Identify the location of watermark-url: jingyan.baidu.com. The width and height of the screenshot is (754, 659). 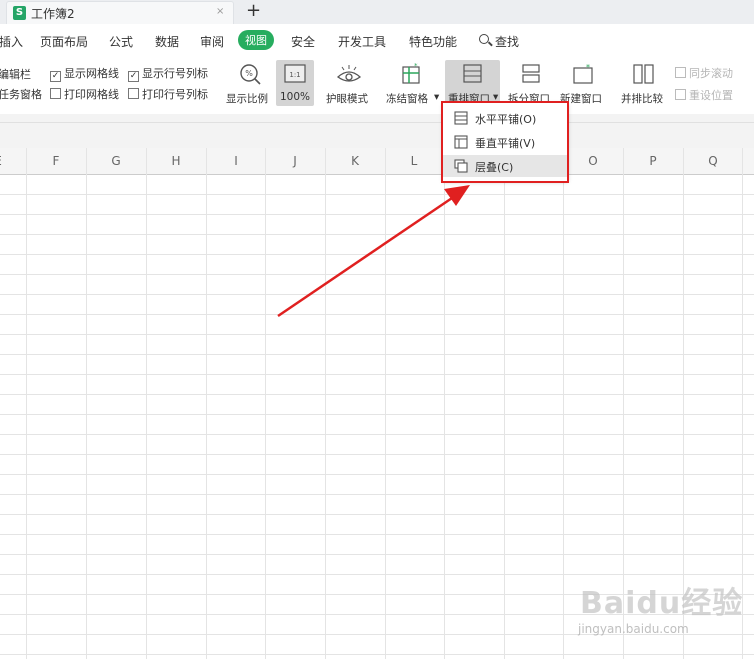
(633, 629).